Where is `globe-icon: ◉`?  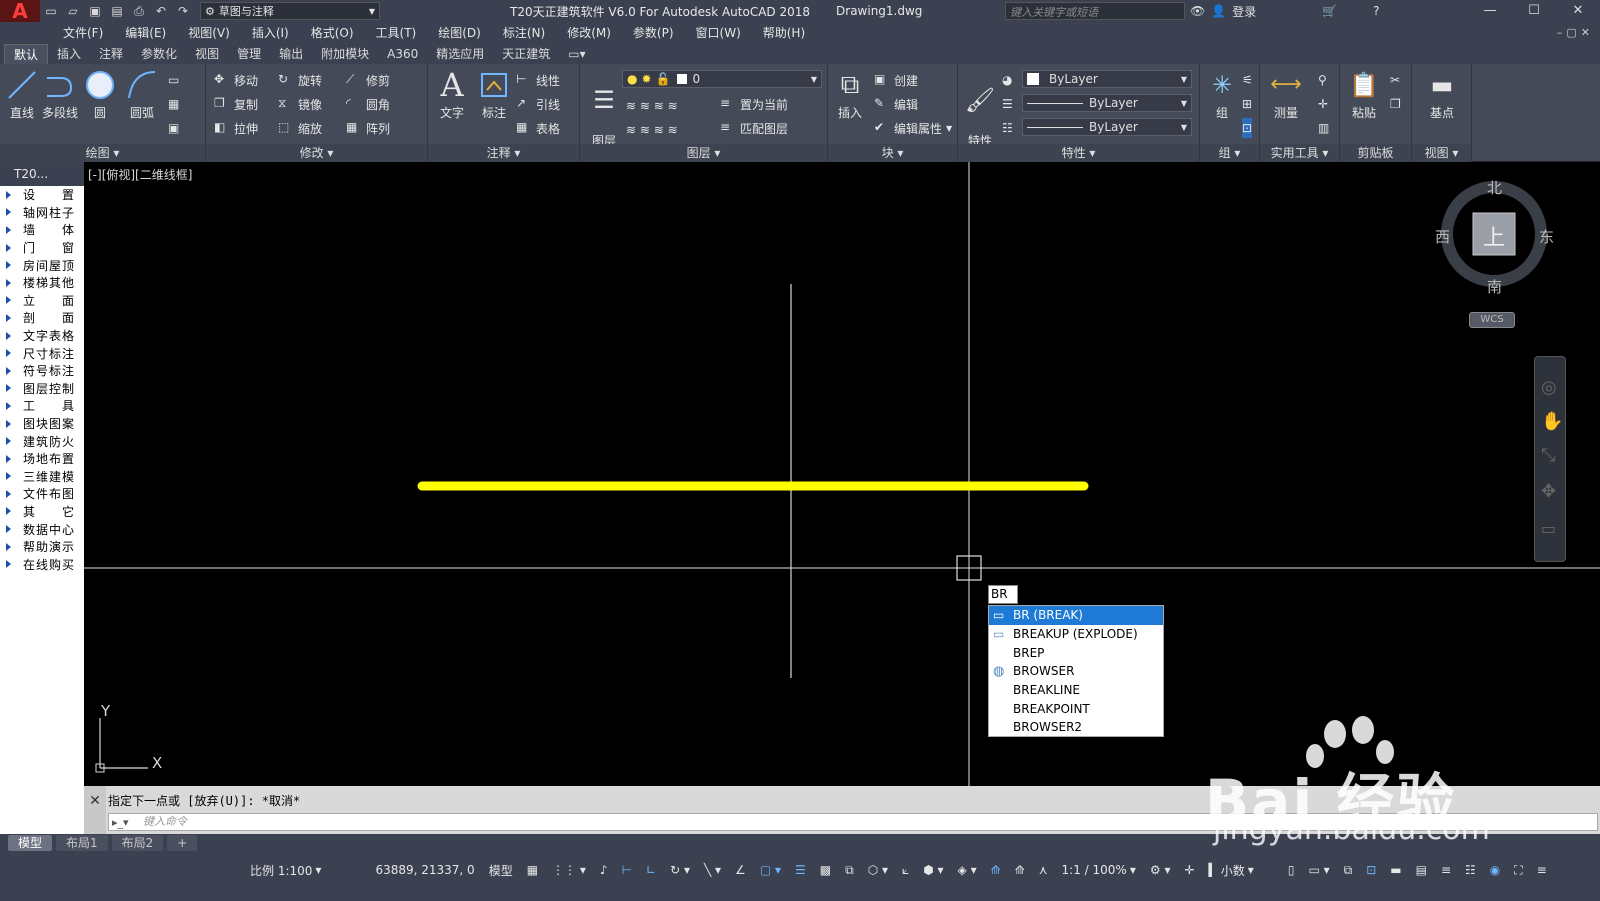 globe-icon: ◉ is located at coordinates (1495, 870).